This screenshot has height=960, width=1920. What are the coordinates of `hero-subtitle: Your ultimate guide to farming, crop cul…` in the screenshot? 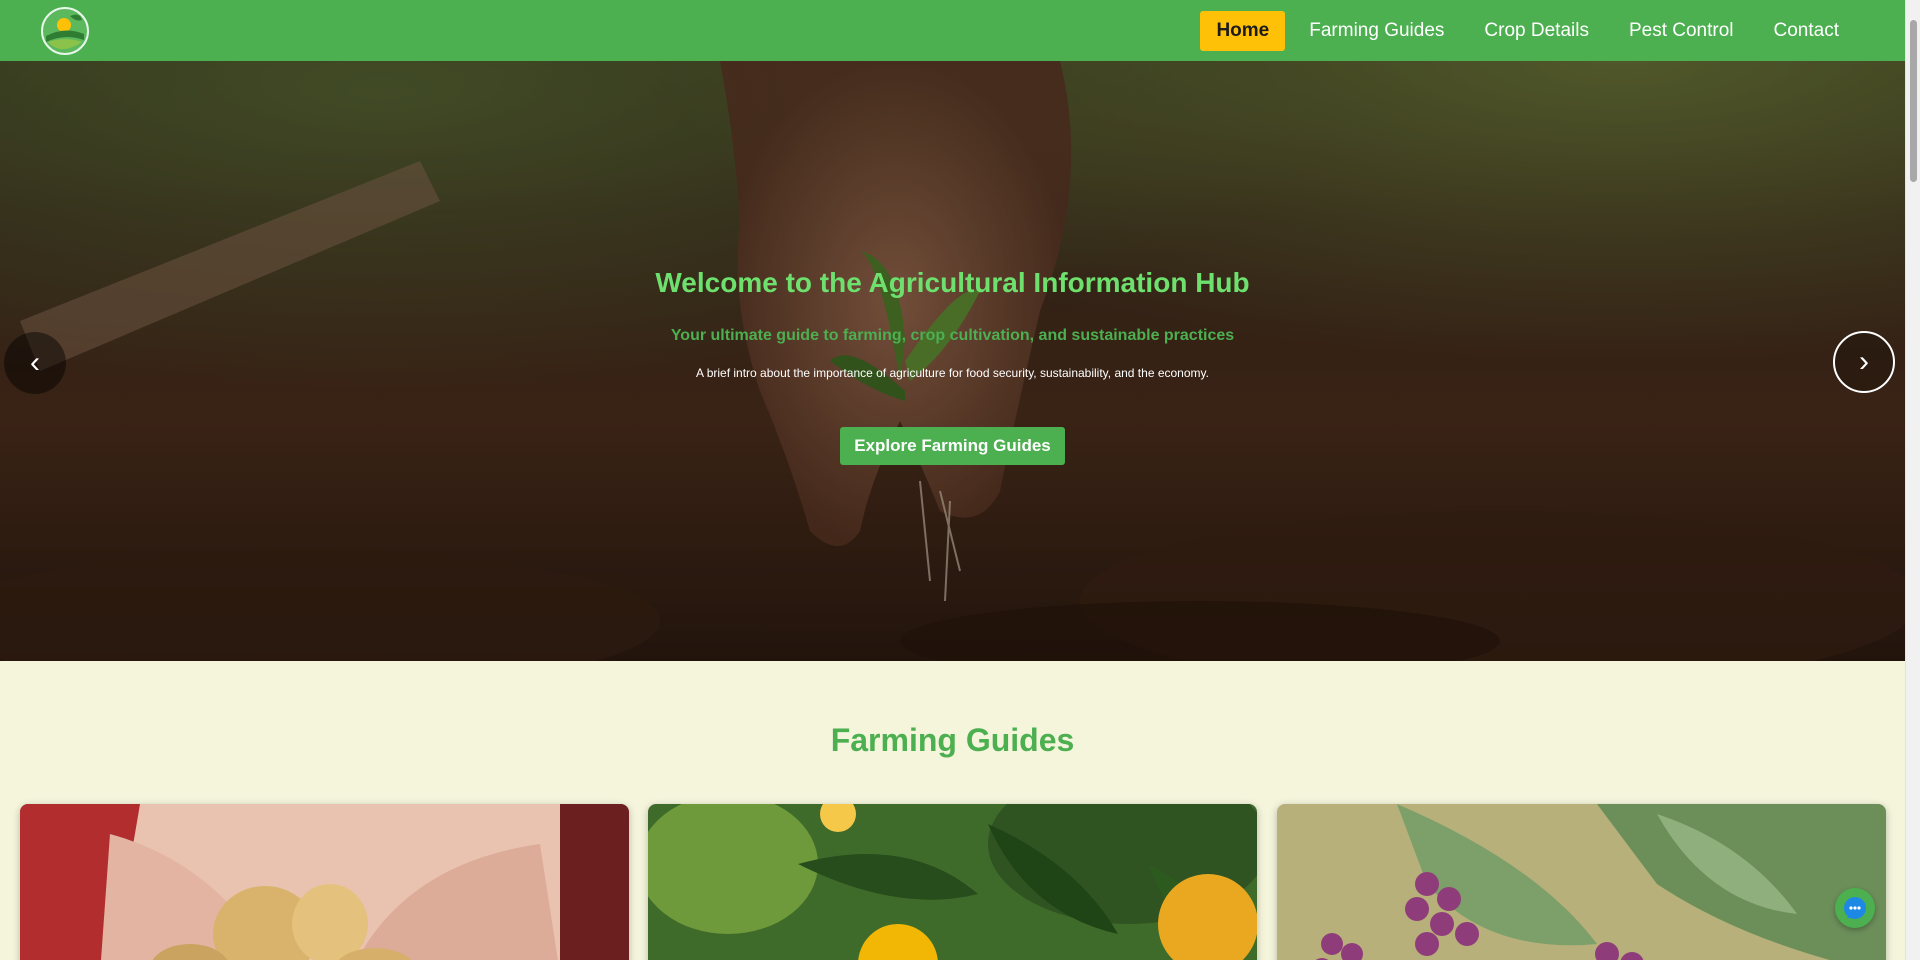 It's located at (952, 335).